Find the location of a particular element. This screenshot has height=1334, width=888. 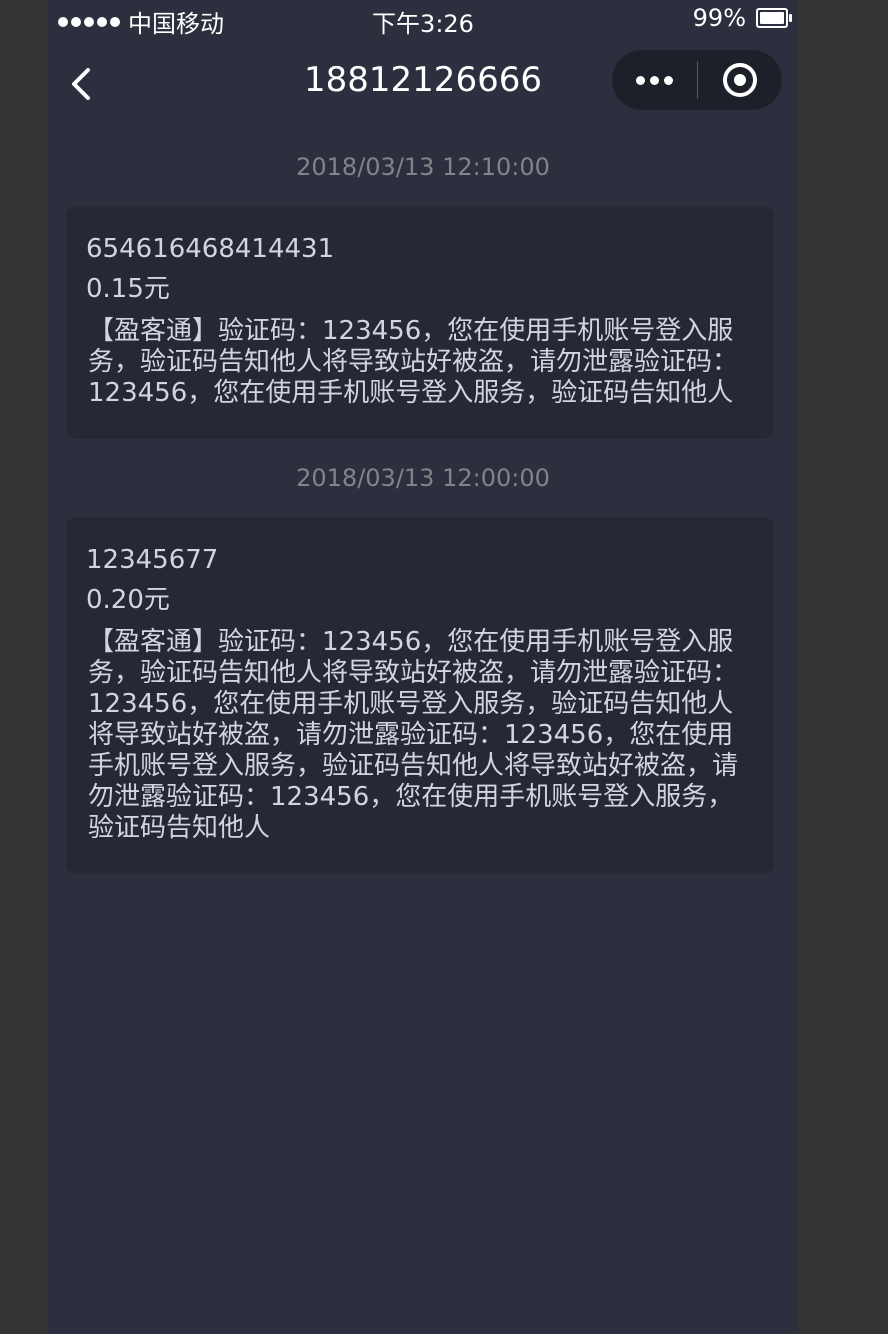

message-timestamp: 2018/03/13 12:10:00 is located at coordinates (423, 167).